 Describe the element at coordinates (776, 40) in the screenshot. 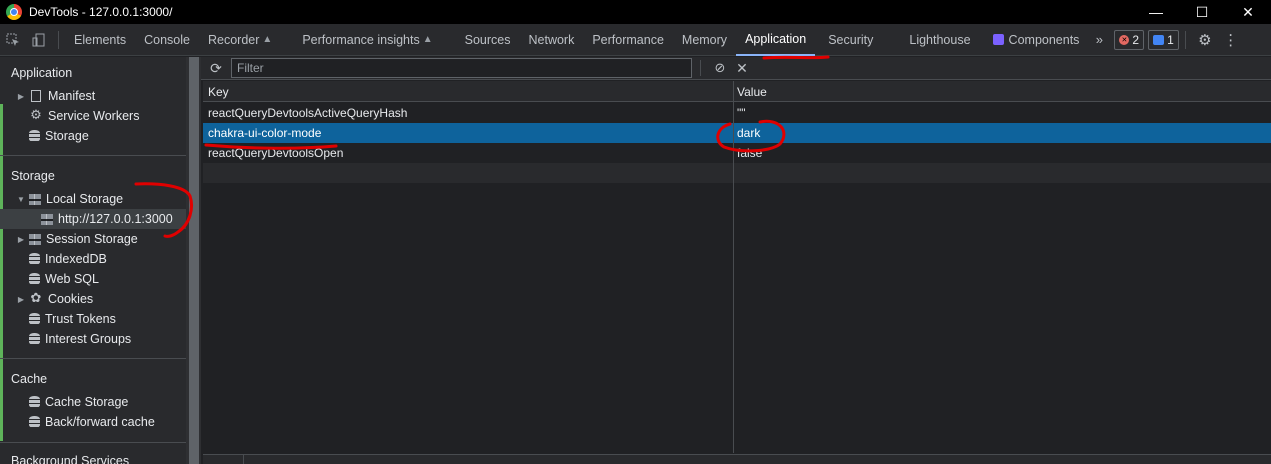

I see `tab-application: Application` at that location.